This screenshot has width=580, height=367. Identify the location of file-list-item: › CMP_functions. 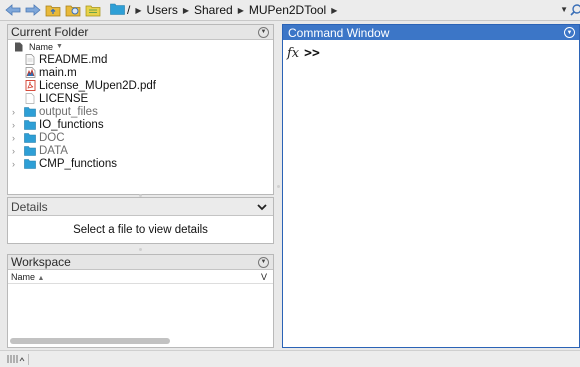
(140, 163).